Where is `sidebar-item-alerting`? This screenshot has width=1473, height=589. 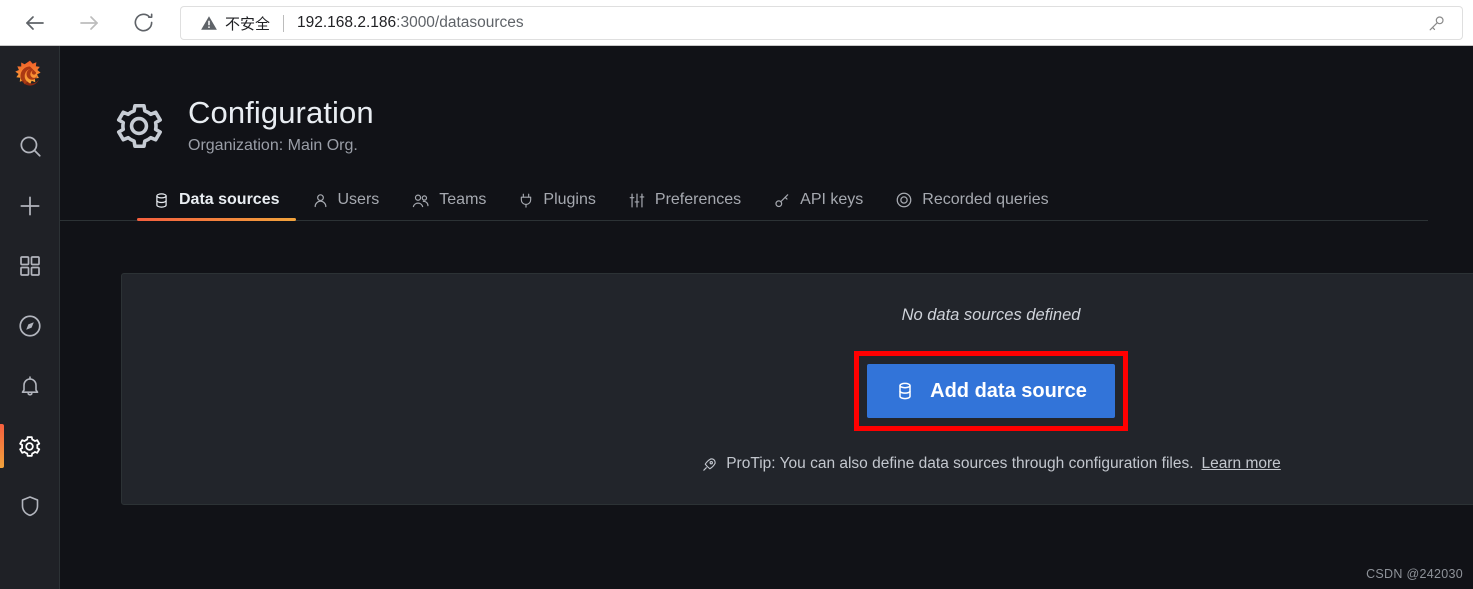 sidebar-item-alerting is located at coordinates (30, 386).